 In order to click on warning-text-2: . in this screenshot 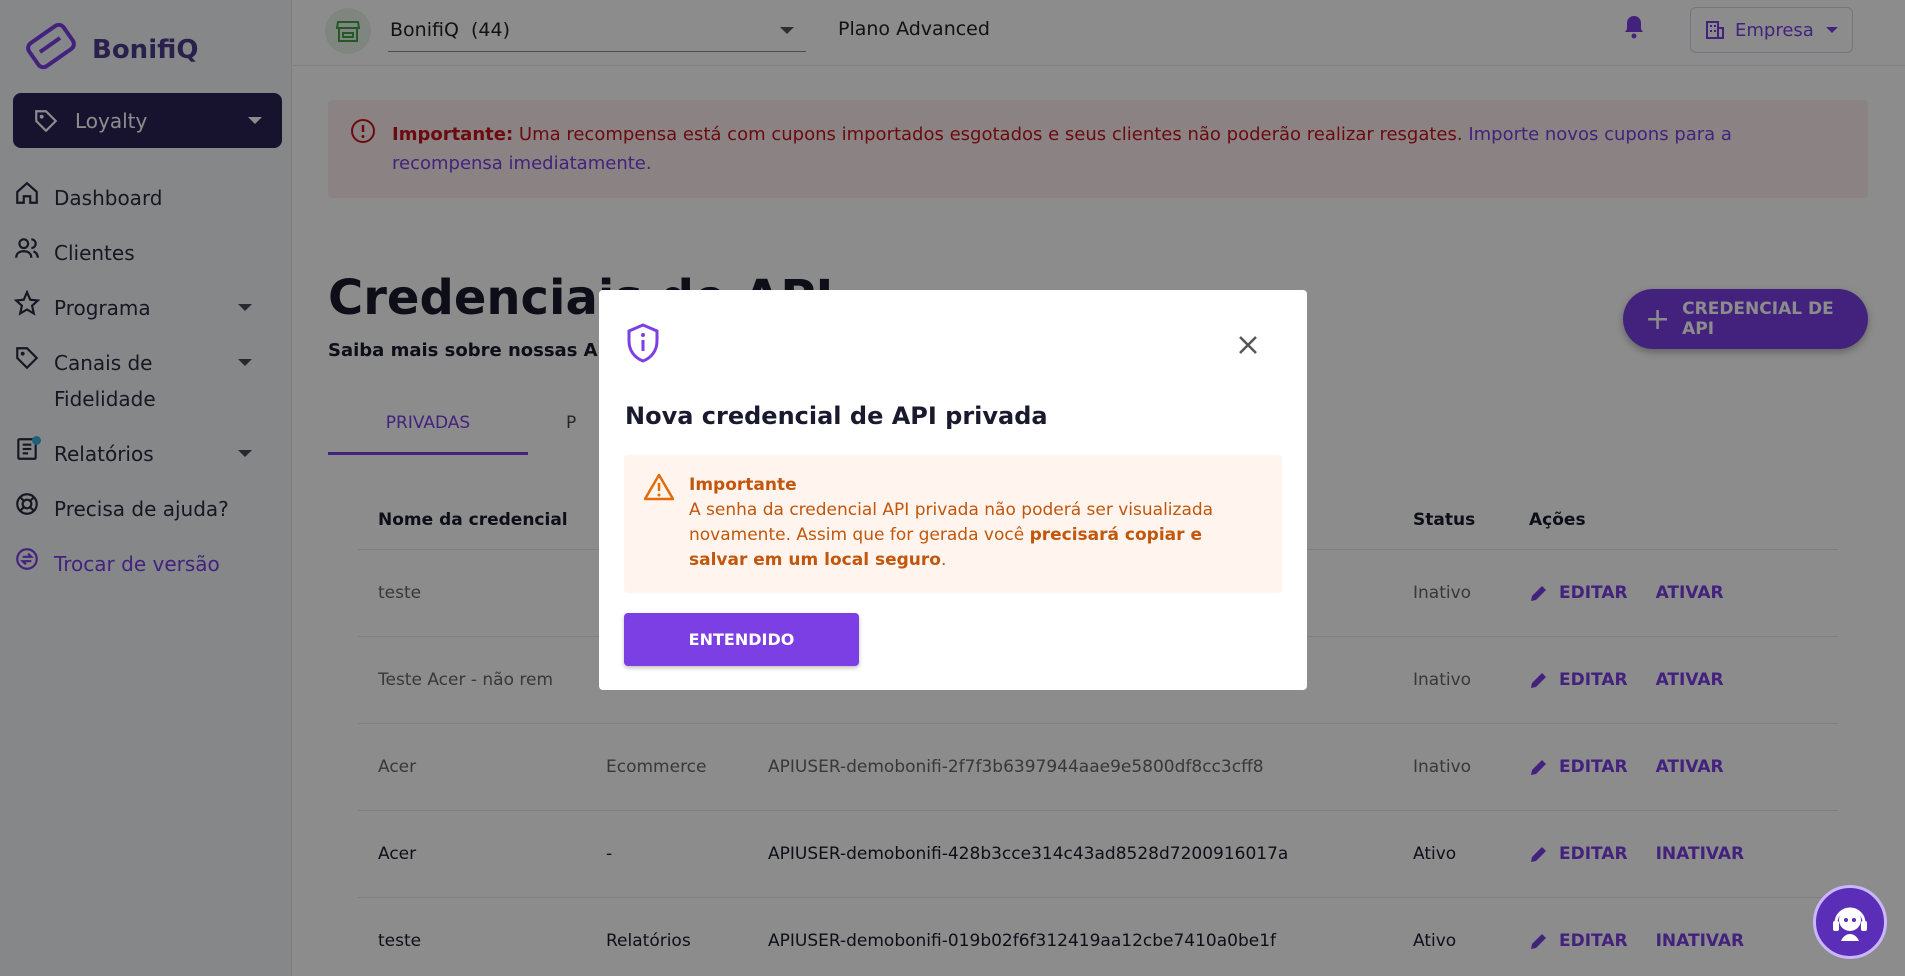, I will do `click(943, 560)`.